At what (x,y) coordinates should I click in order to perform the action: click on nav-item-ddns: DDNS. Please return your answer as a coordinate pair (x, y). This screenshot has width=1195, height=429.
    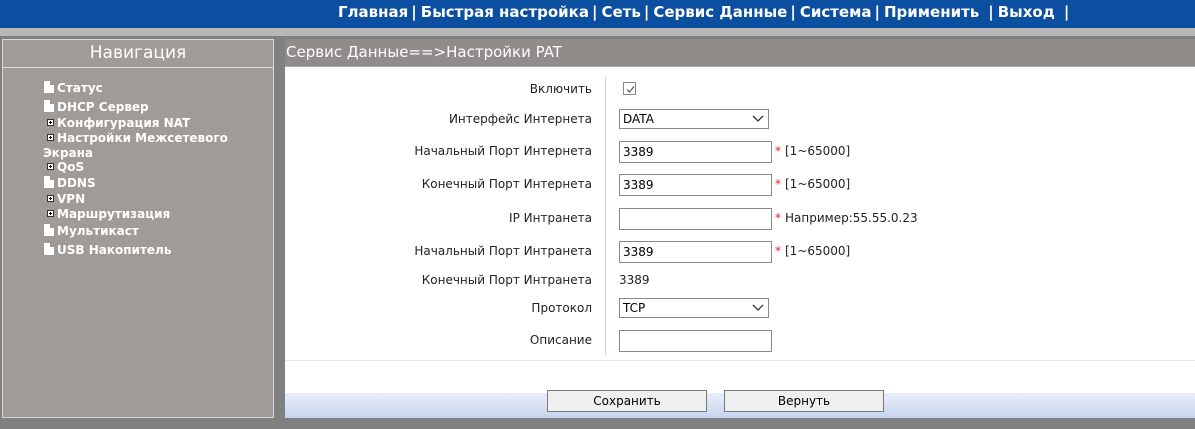
    Looking at the image, I should click on (69, 182).